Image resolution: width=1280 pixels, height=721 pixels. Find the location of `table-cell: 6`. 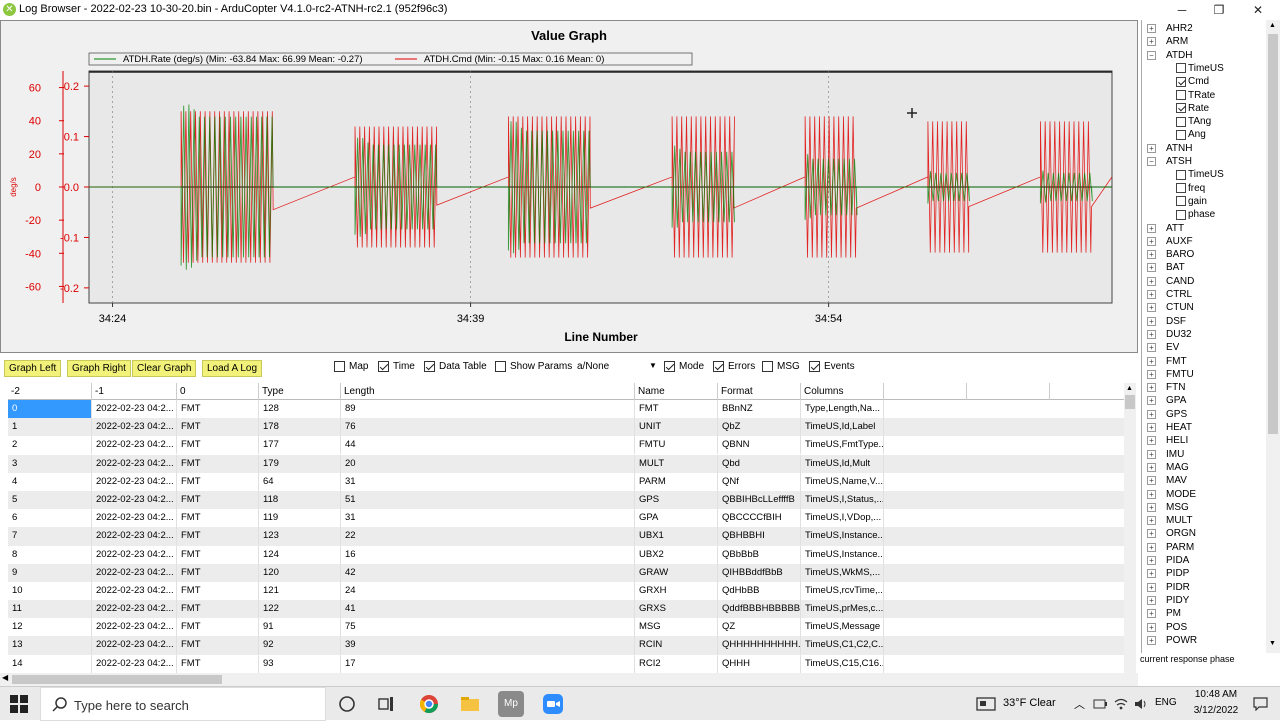

table-cell: 6 is located at coordinates (50, 518).